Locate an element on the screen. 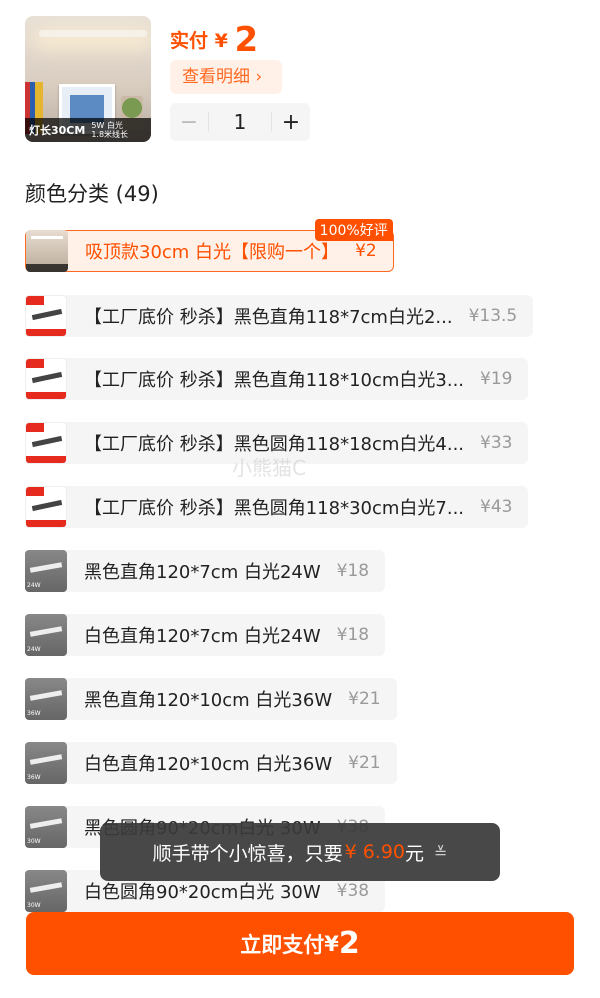 This screenshot has width=600, height=998. option-item: 24W 白色直角120*7cm 白光24W ¥18 is located at coordinates (205, 635).